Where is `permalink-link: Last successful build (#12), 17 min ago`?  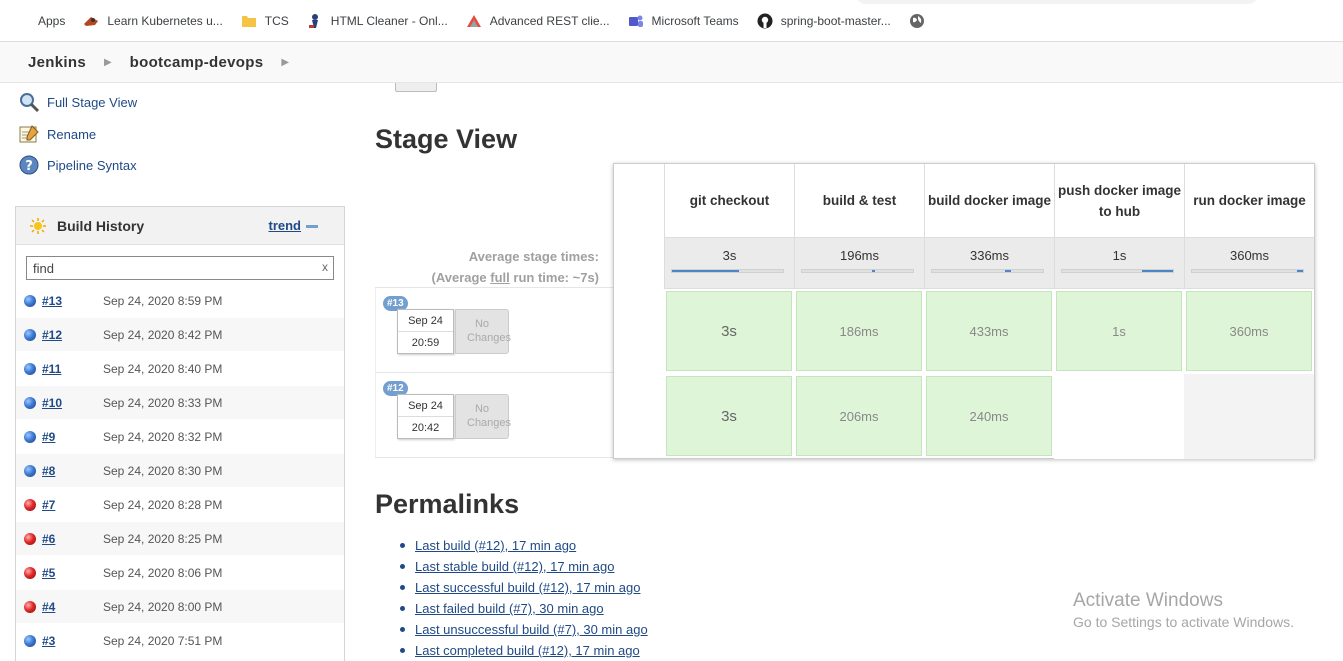
permalink-link: Last successful build (#12), 17 min ago is located at coordinates (527, 587).